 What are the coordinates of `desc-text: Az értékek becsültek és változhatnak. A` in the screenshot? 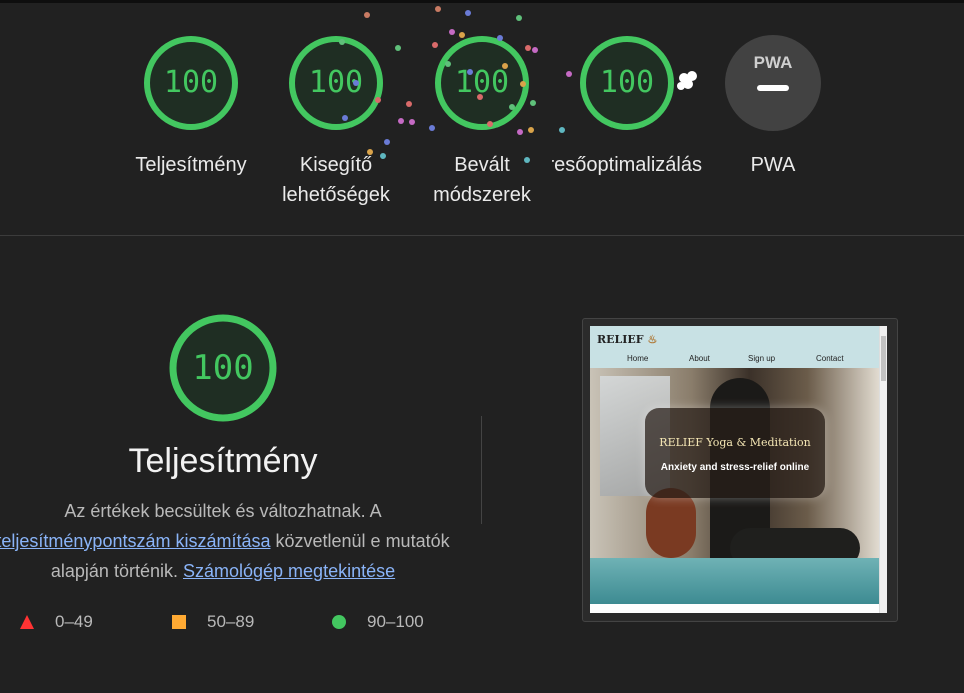 It's located at (223, 511).